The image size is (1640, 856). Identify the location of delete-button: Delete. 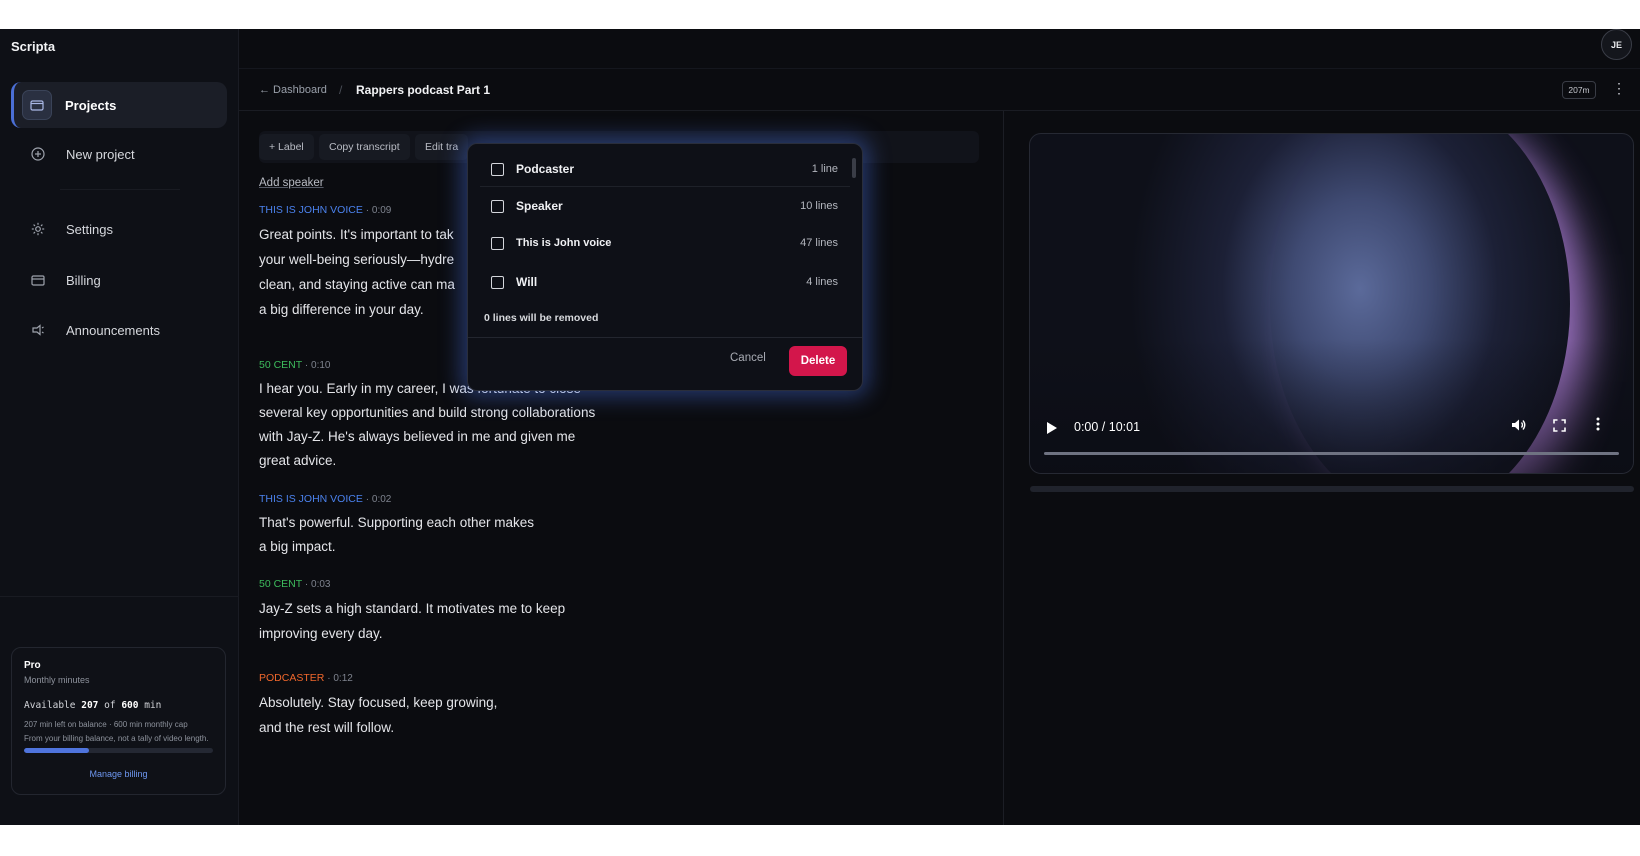
(818, 361).